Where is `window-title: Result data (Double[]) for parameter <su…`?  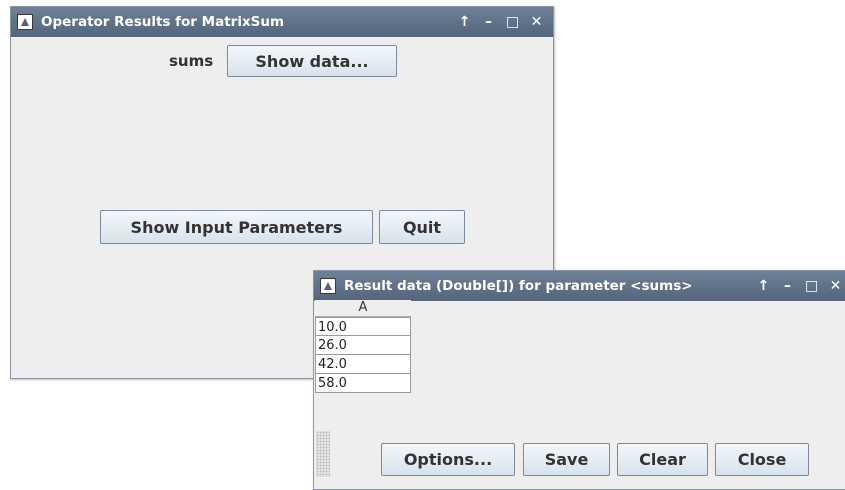 window-title: Result data (Double[]) for parameter <su… is located at coordinates (518, 286).